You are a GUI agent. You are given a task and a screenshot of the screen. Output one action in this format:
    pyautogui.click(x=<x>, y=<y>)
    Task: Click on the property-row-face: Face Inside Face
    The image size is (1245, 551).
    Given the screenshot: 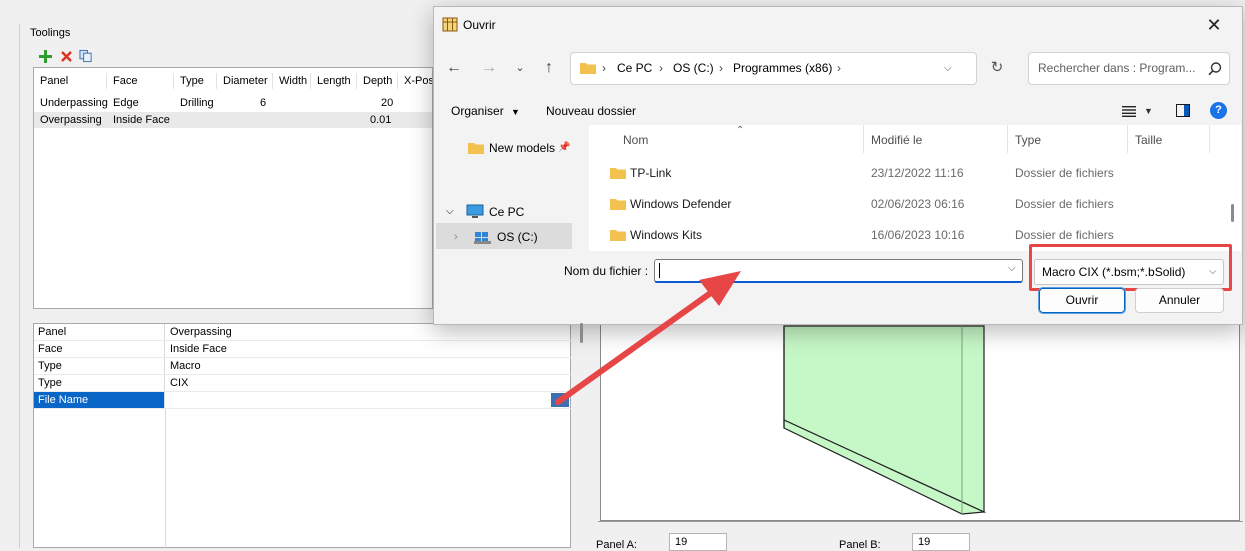 What is the action you would take?
    pyautogui.click(x=302, y=349)
    